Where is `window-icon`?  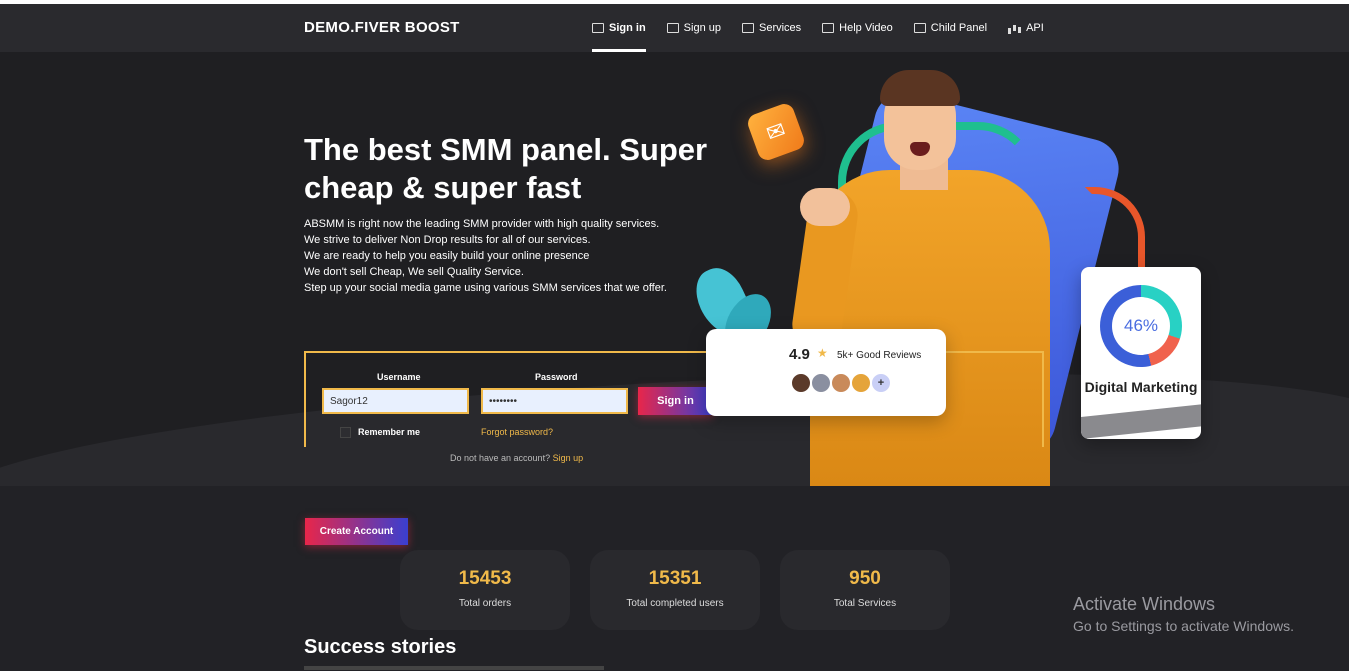
window-icon is located at coordinates (919, 28).